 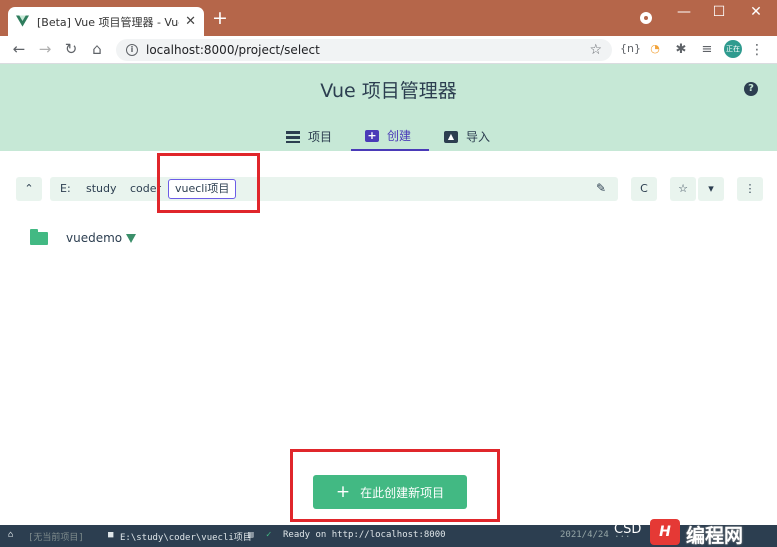 I want to click on tab-create: + 创建, so click(x=390, y=136).